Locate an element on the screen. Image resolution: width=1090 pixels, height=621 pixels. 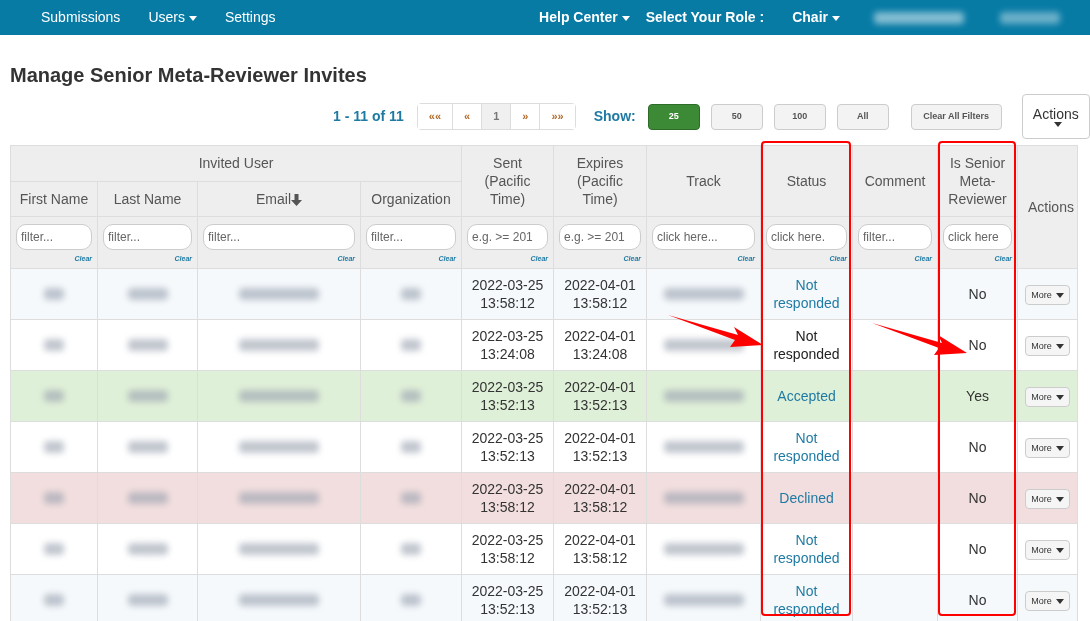
table-cell: 2022-03-25 13:24:08 is located at coordinates (507, 345).